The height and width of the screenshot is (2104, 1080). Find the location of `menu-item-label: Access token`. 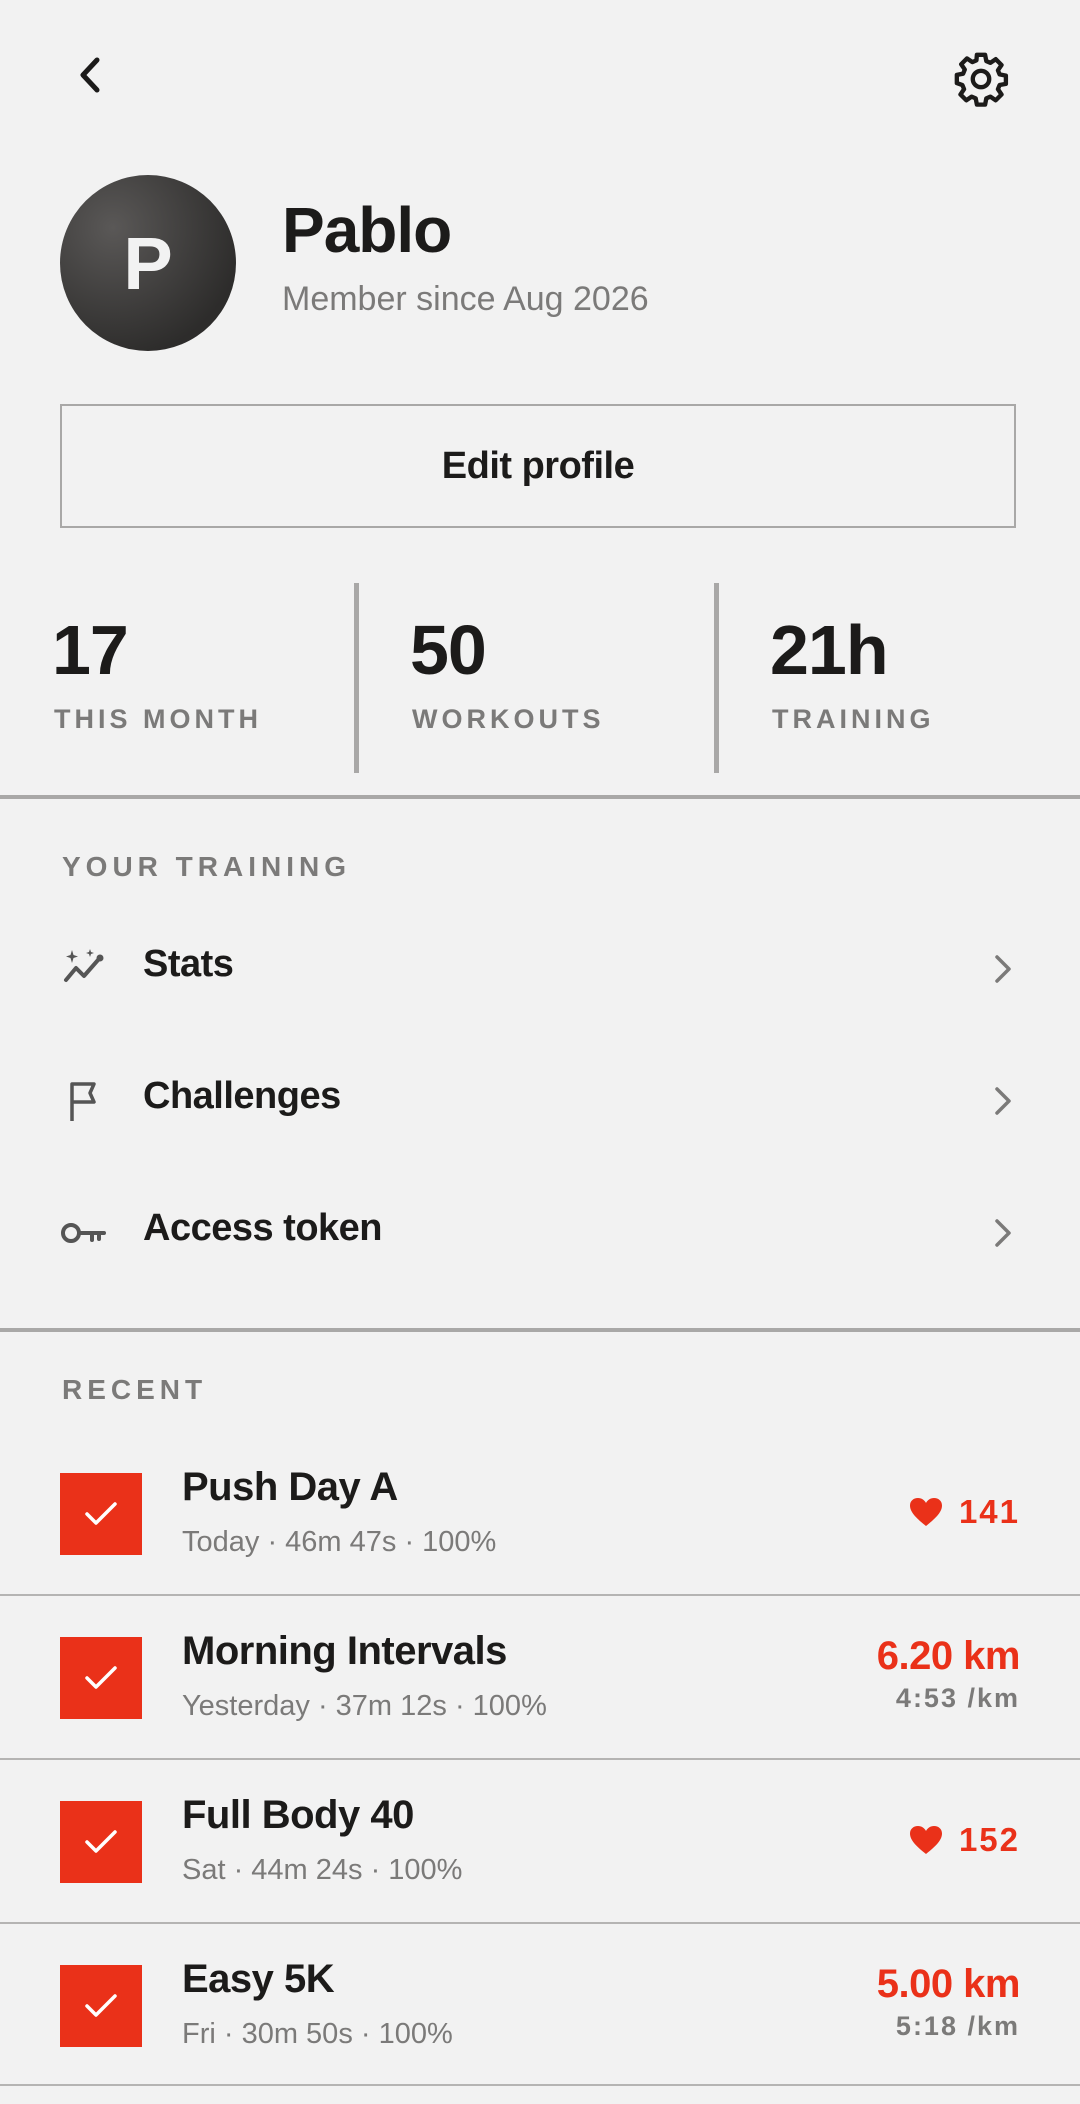

menu-item-label: Access token is located at coordinates (263, 1228).